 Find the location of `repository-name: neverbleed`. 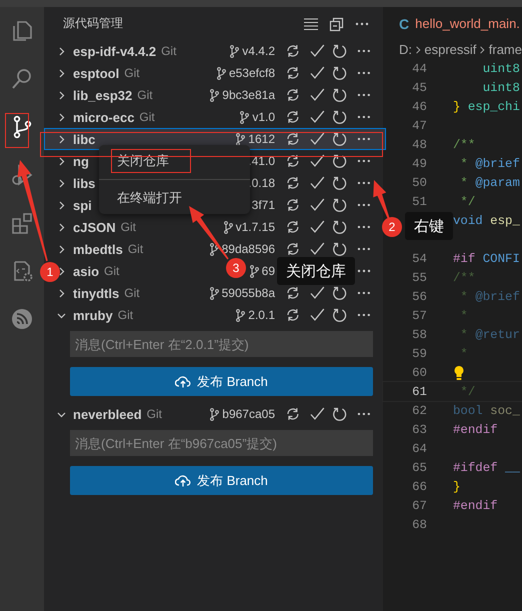

repository-name: neverbleed is located at coordinates (107, 414).